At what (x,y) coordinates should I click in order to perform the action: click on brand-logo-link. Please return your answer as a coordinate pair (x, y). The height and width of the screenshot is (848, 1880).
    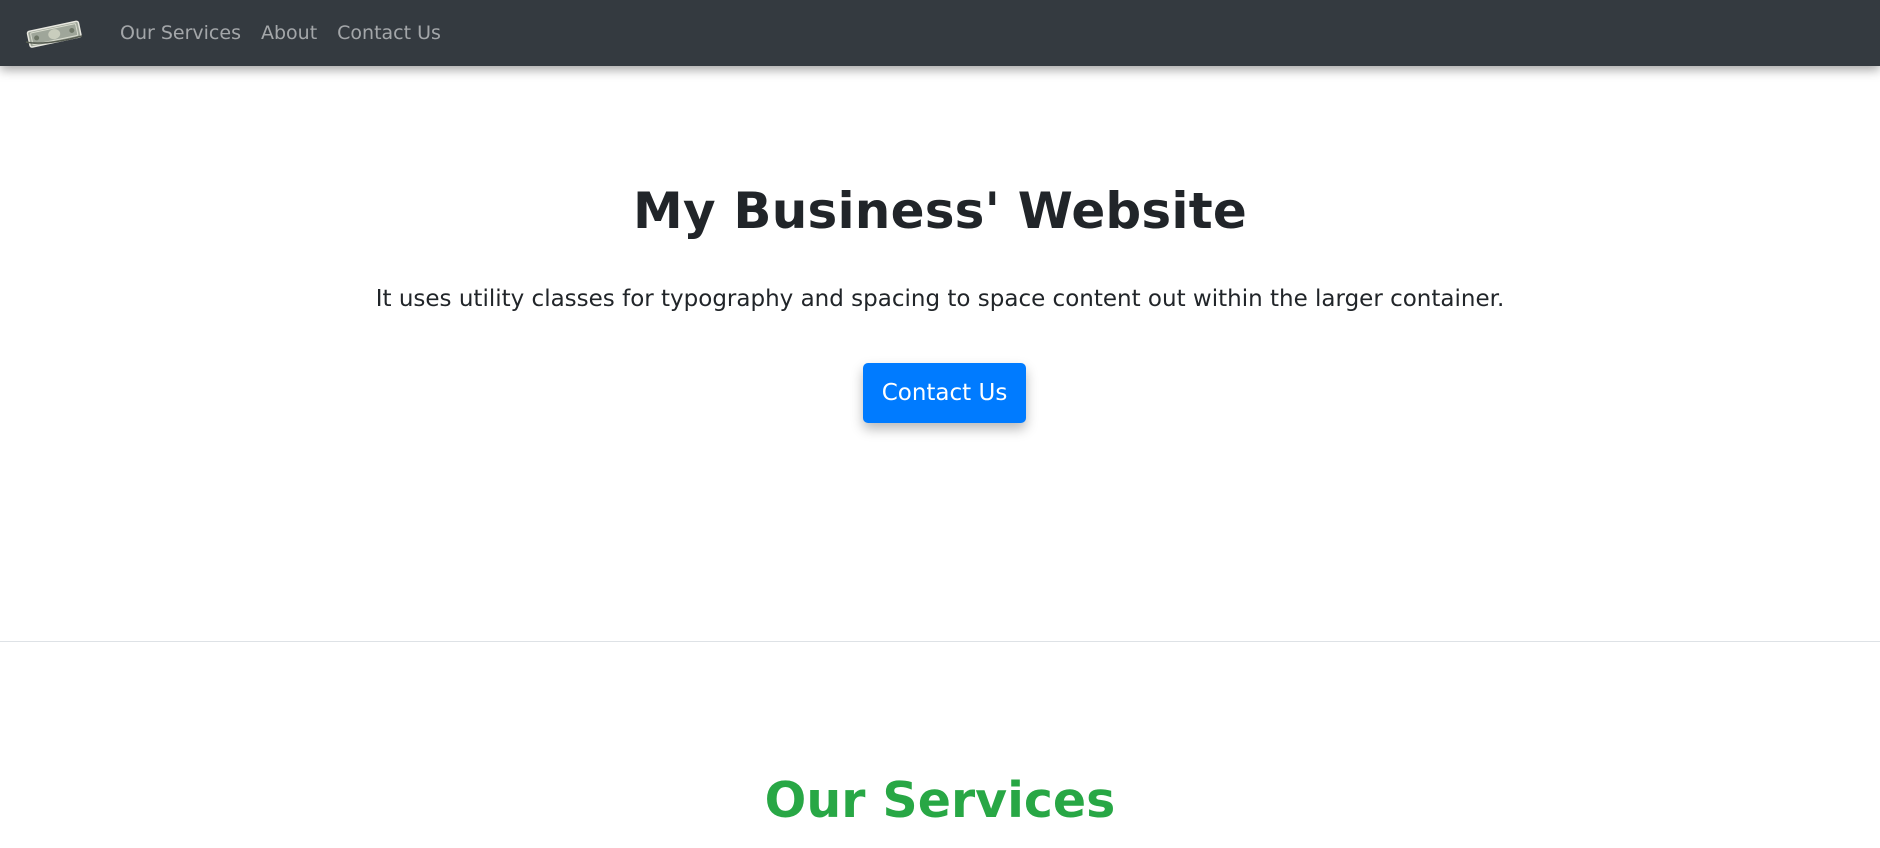
    Looking at the image, I should click on (55, 33).